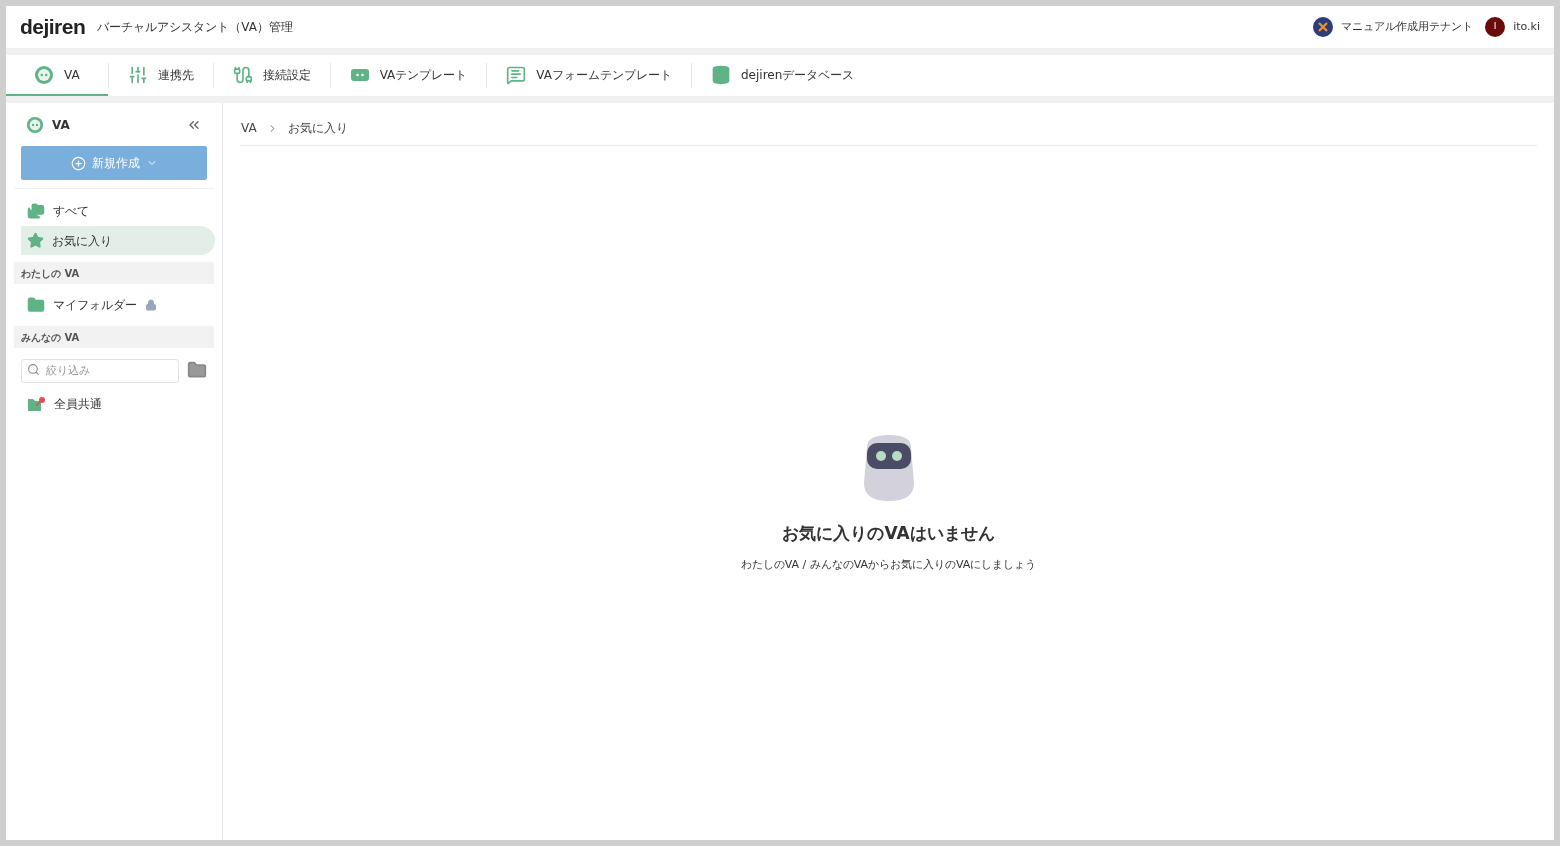 The image size is (1560, 846). I want to click on filter-field: 絞り込み, so click(100, 370).